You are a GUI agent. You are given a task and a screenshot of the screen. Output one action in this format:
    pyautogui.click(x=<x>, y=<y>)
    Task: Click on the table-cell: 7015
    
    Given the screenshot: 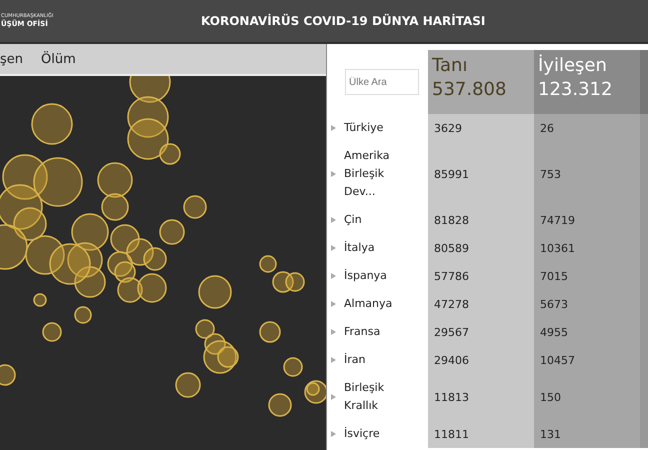 What is the action you would take?
    pyautogui.click(x=587, y=276)
    